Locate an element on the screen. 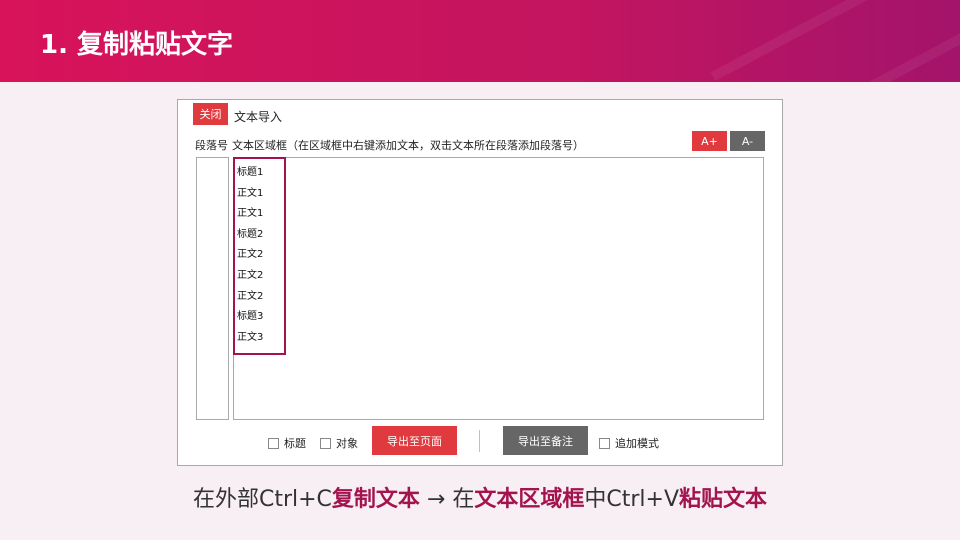  title-checkbox: 标题 is located at coordinates (287, 443).